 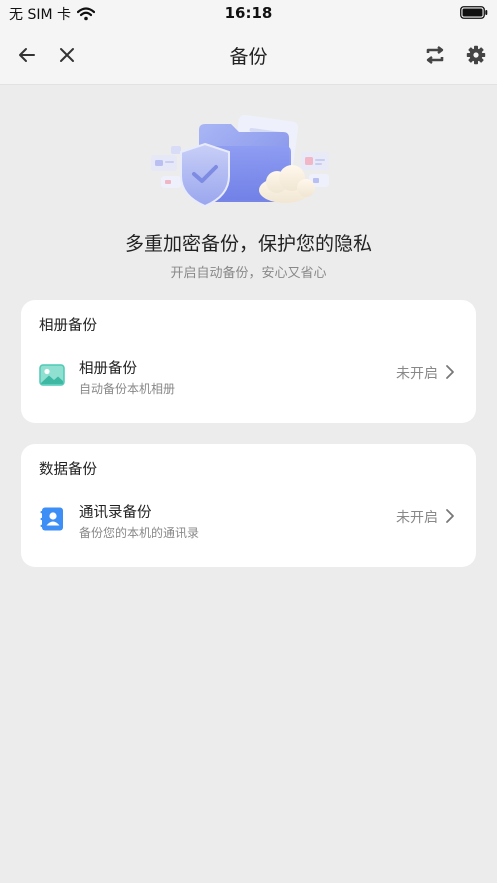 What do you see at coordinates (474, 12) in the screenshot?
I see `battery-icon` at bounding box center [474, 12].